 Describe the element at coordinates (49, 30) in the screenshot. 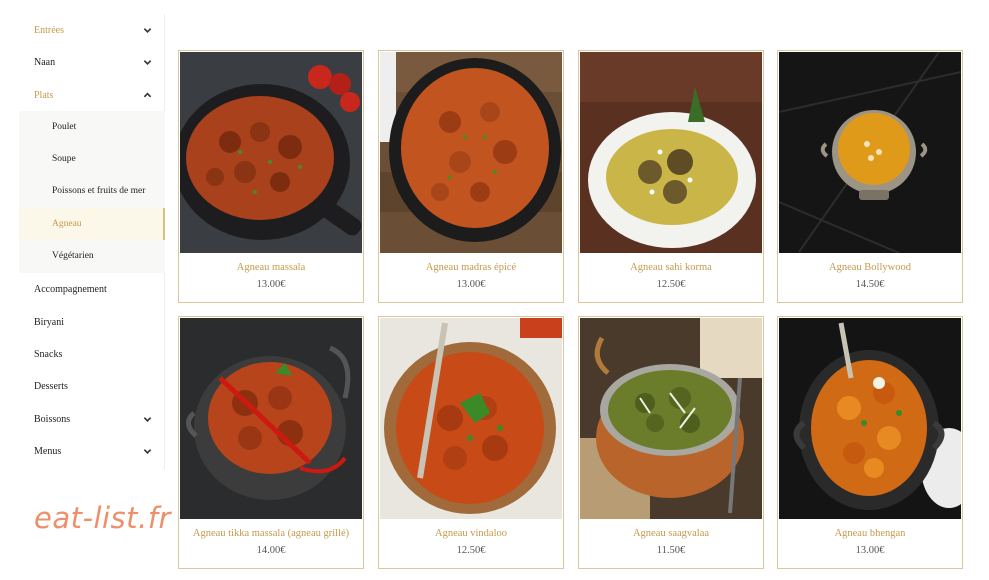

I see `nav-item-label: Entrées` at that location.